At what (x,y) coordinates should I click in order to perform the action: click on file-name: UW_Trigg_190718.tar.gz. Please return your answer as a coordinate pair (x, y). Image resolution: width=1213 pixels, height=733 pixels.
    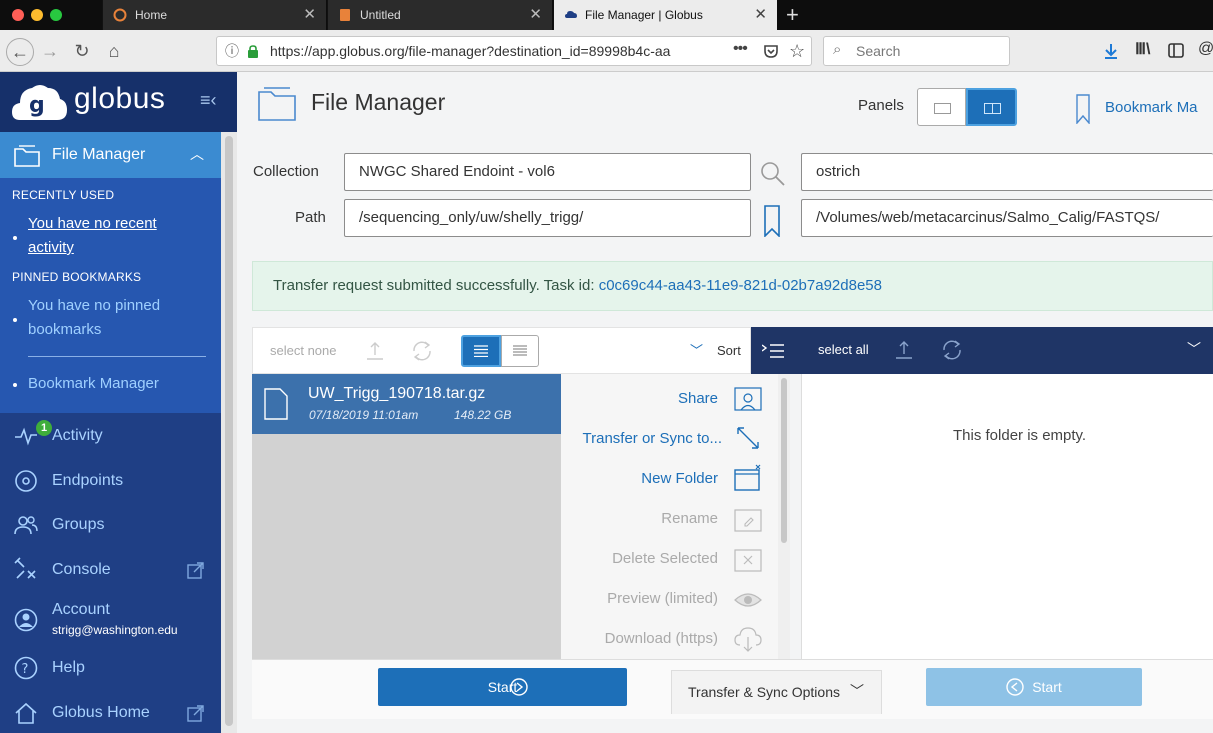
    Looking at the image, I should click on (397, 393).